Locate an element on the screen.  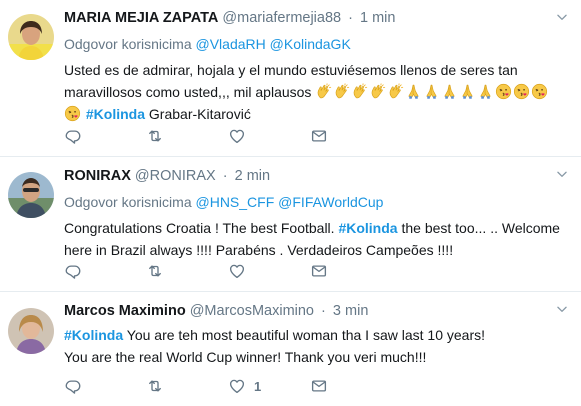
reply-context: Odgovor korisnicima @VladaRH @KolindaGK is located at coordinates (315, 44).